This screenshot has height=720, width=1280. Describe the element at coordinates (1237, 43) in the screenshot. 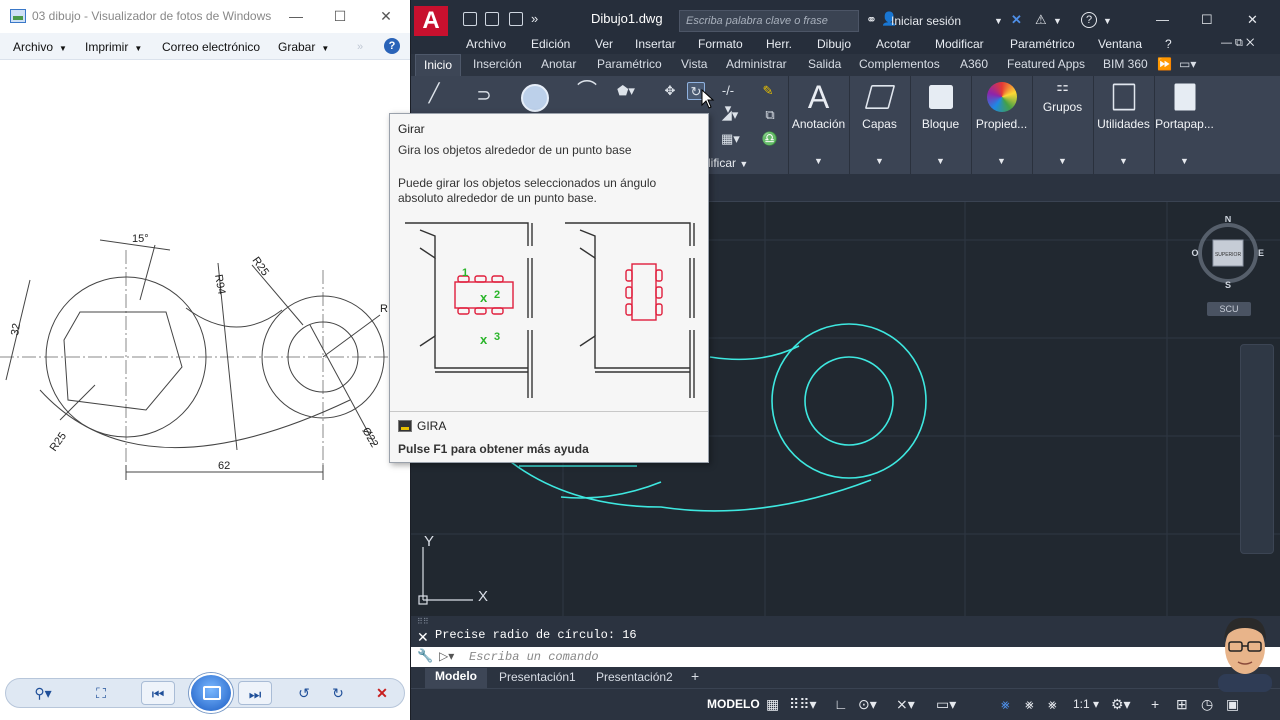

I see `doc-window-controls: — ⧉ ✕` at that location.